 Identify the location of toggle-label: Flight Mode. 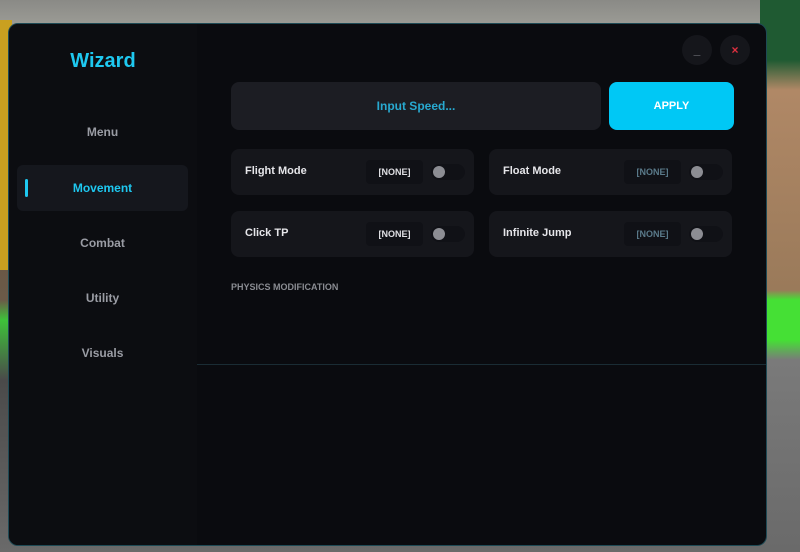
(276, 171).